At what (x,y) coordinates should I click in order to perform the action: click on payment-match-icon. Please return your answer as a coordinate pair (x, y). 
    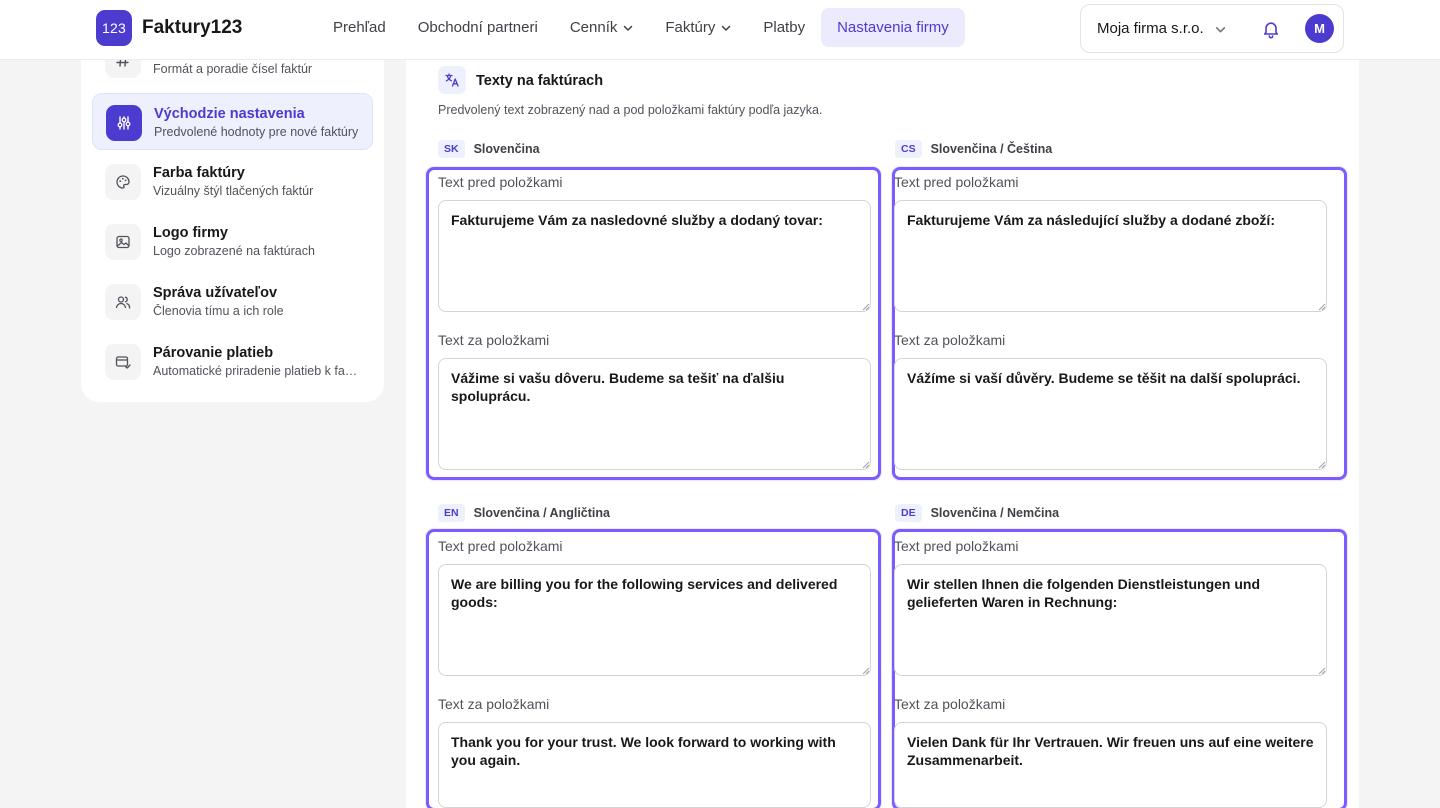
    Looking at the image, I should click on (123, 362).